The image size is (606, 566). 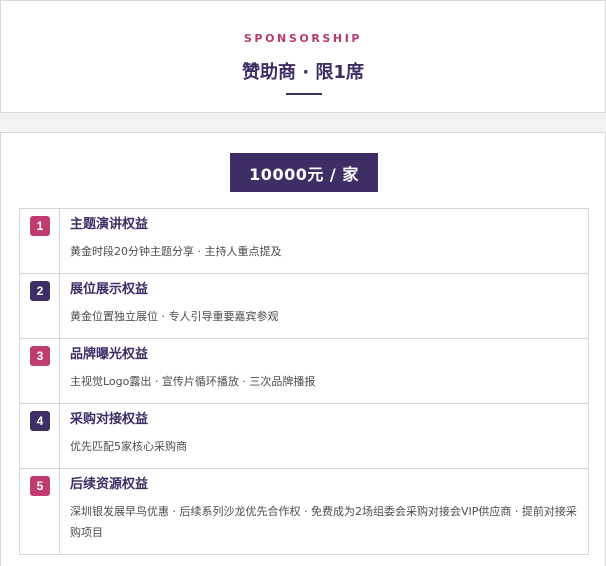 I want to click on benefit-number-column: 3, so click(x=40, y=371).